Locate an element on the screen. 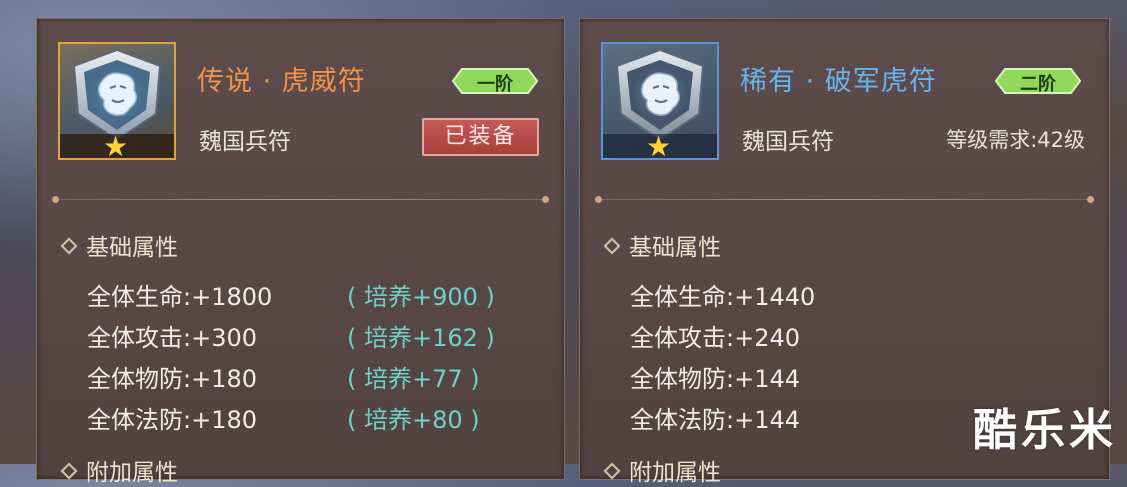 The width and height of the screenshot is (1127, 487). tier-badge: 一阶 is located at coordinates (495, 81).